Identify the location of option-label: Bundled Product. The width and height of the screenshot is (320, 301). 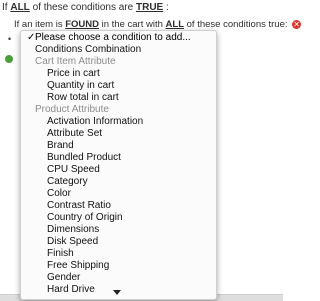
(84, 157).